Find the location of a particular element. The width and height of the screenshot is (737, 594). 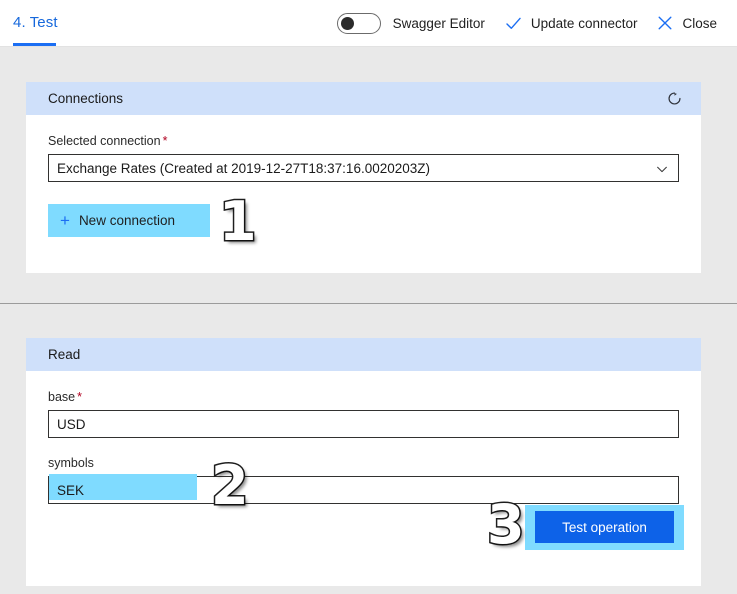

step-annotation-3: 3 is located at coordinates (506, 524).